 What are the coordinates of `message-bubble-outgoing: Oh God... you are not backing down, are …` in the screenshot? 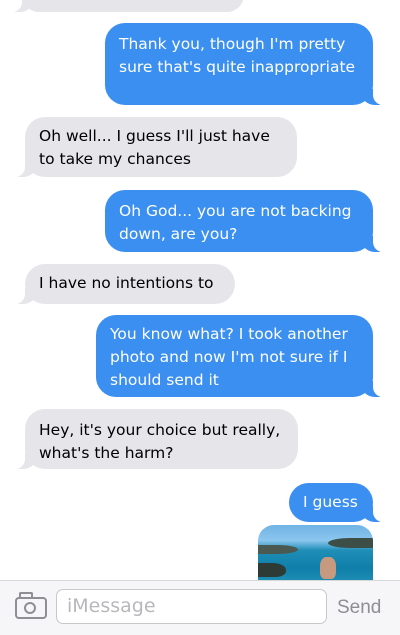 It's located at (244, 221).